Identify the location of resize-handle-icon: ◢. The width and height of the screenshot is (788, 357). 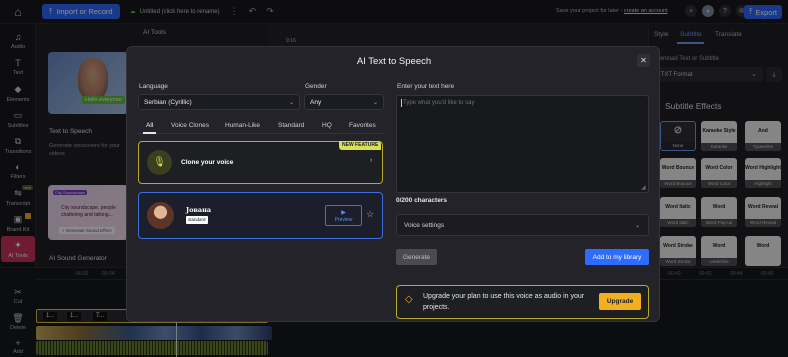
(643, 187).